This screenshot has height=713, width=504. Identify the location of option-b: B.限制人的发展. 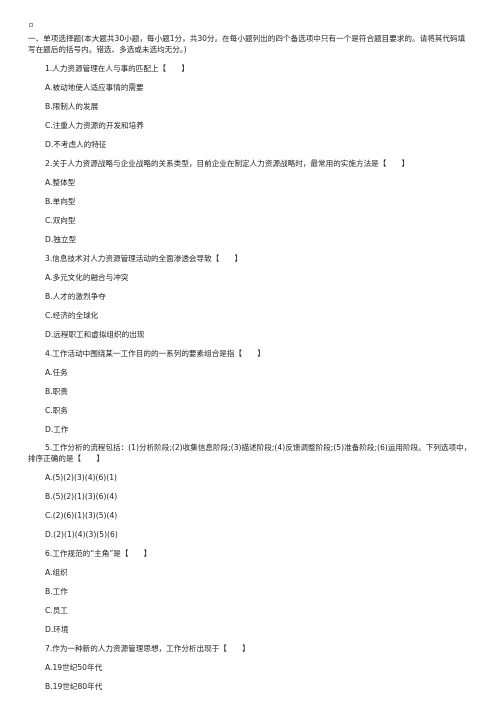
(72, 106).